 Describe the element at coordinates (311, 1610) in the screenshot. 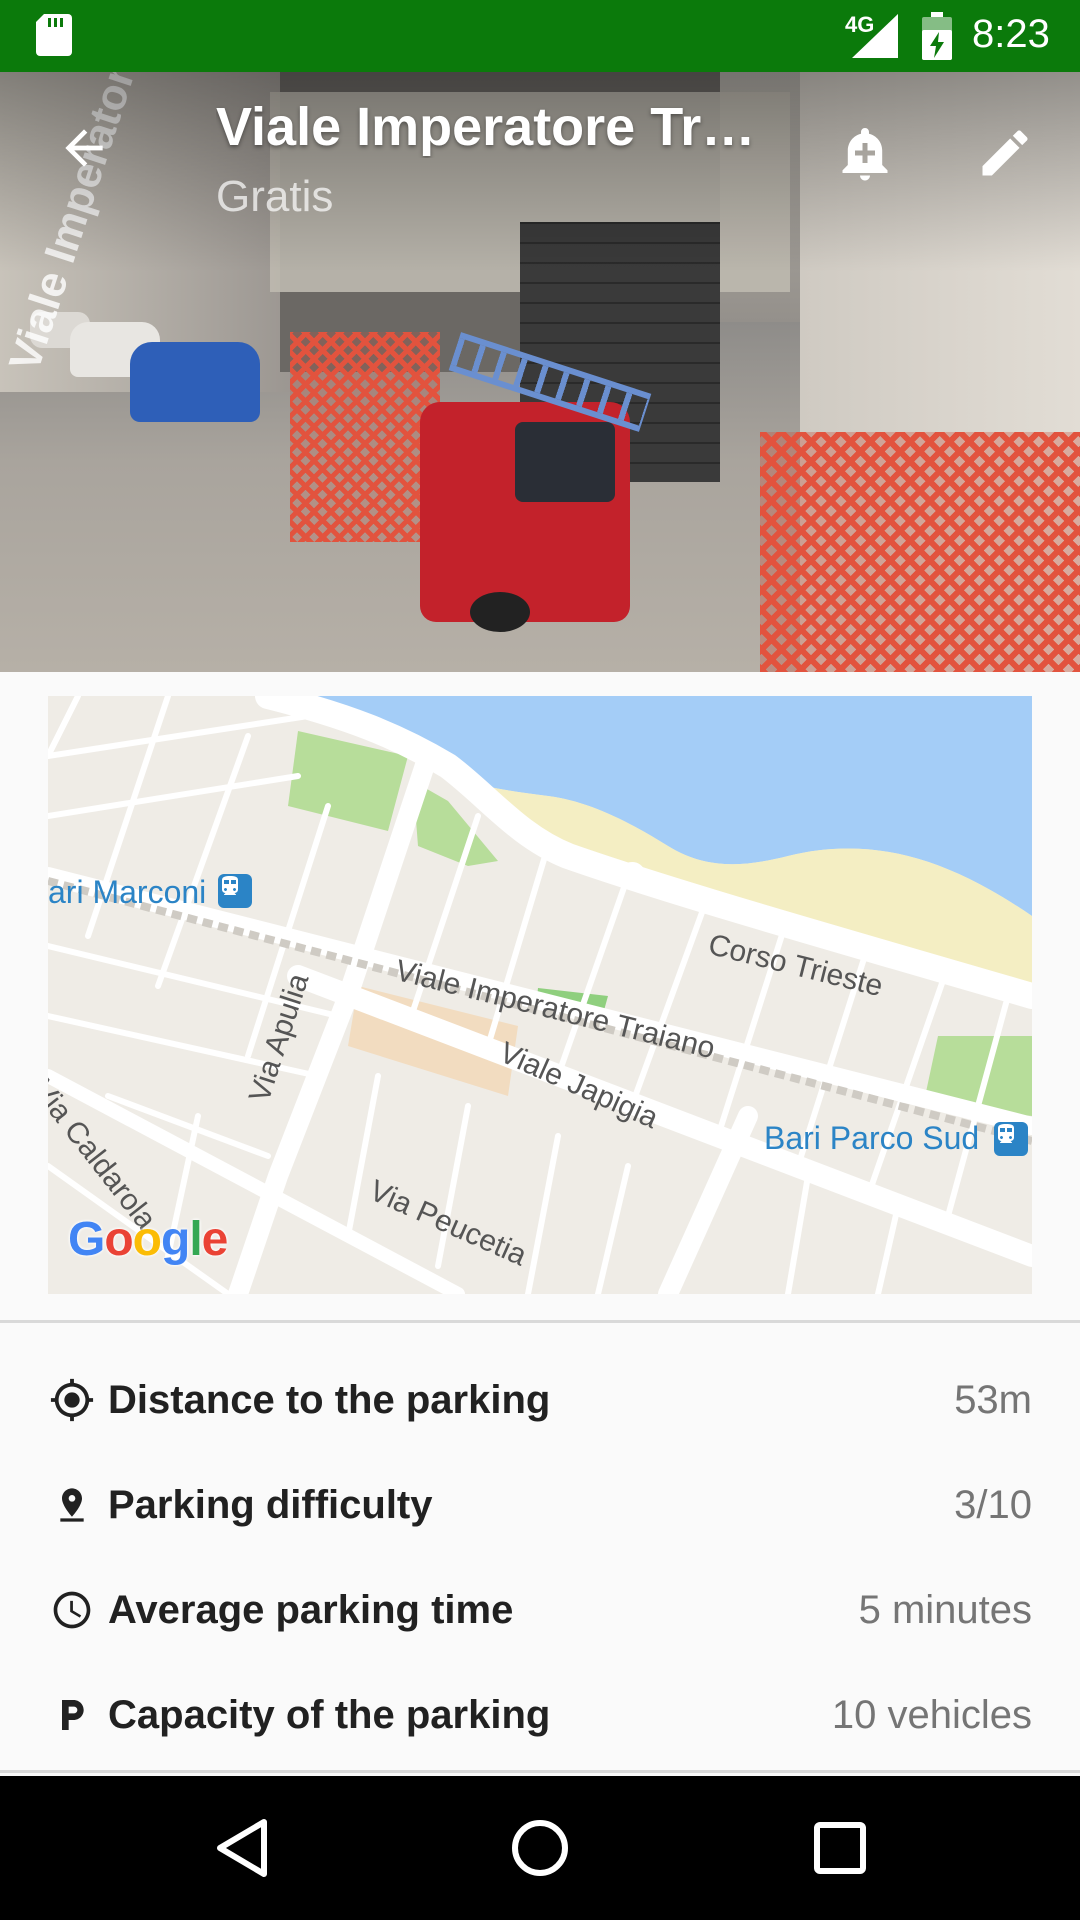

I see `info-label: Average parking time` at that location.